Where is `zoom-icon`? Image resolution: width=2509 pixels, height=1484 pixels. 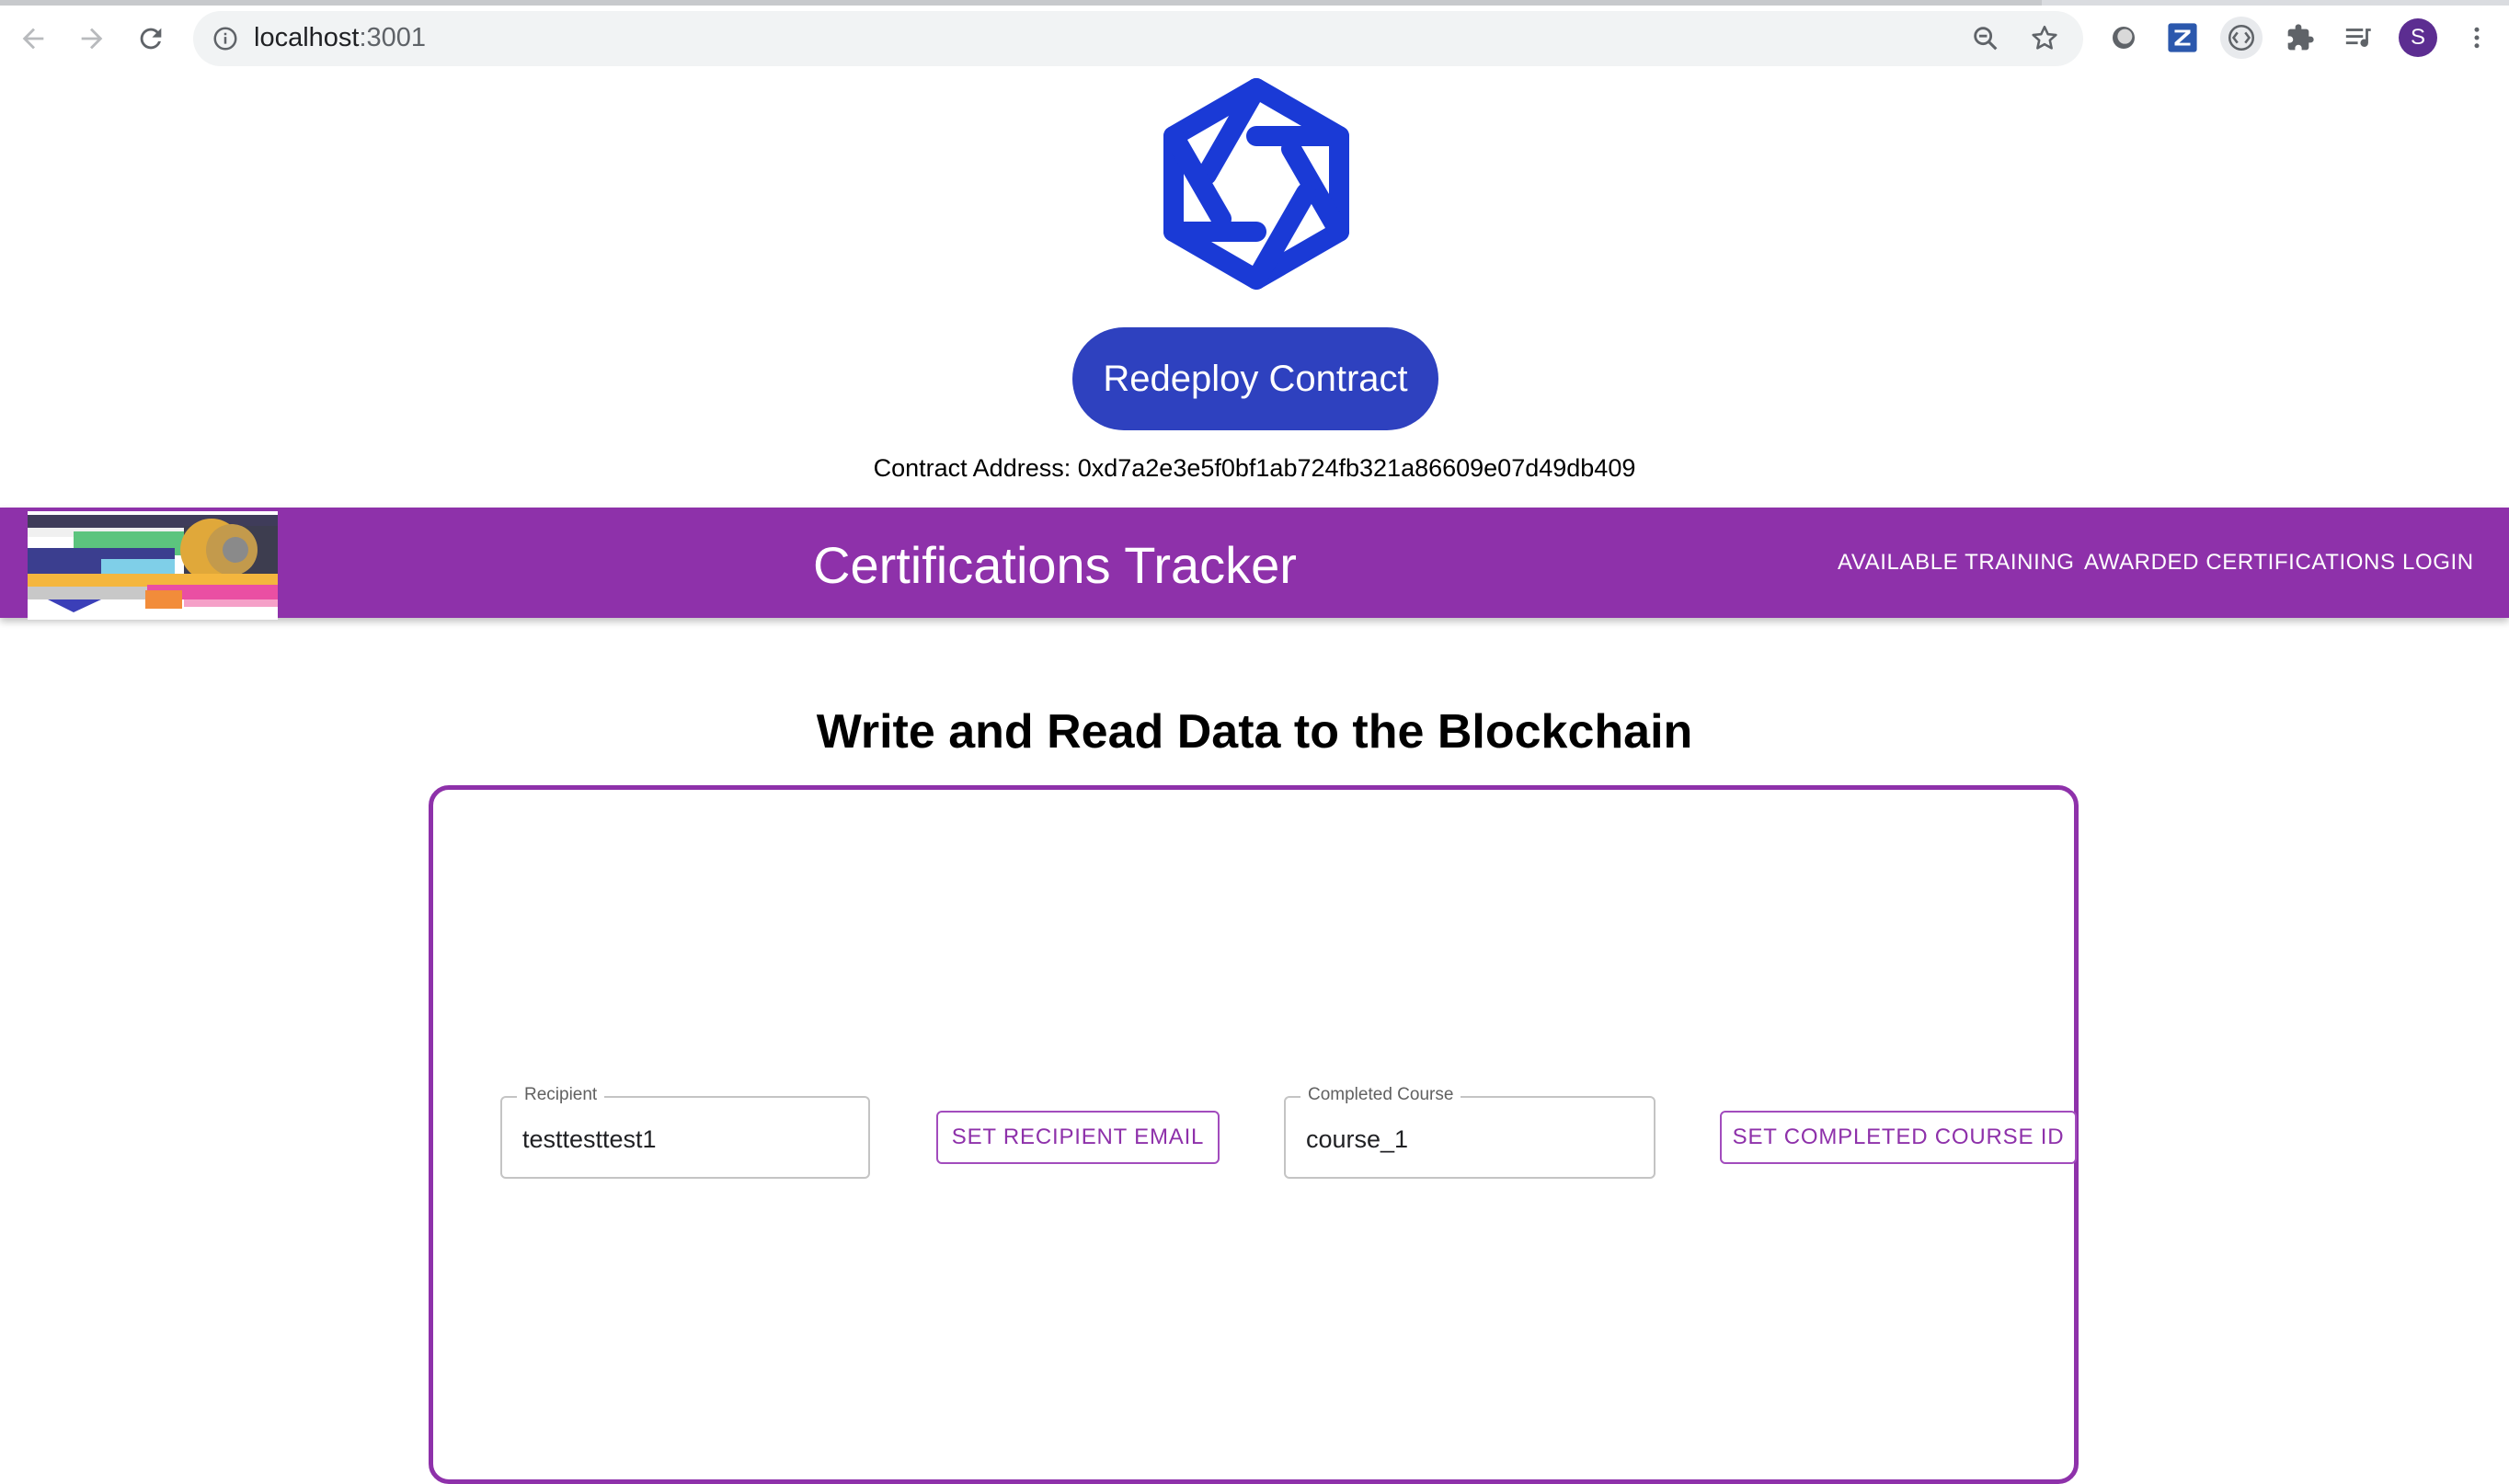 zoom-icon is located at coordinates (1985, 38).